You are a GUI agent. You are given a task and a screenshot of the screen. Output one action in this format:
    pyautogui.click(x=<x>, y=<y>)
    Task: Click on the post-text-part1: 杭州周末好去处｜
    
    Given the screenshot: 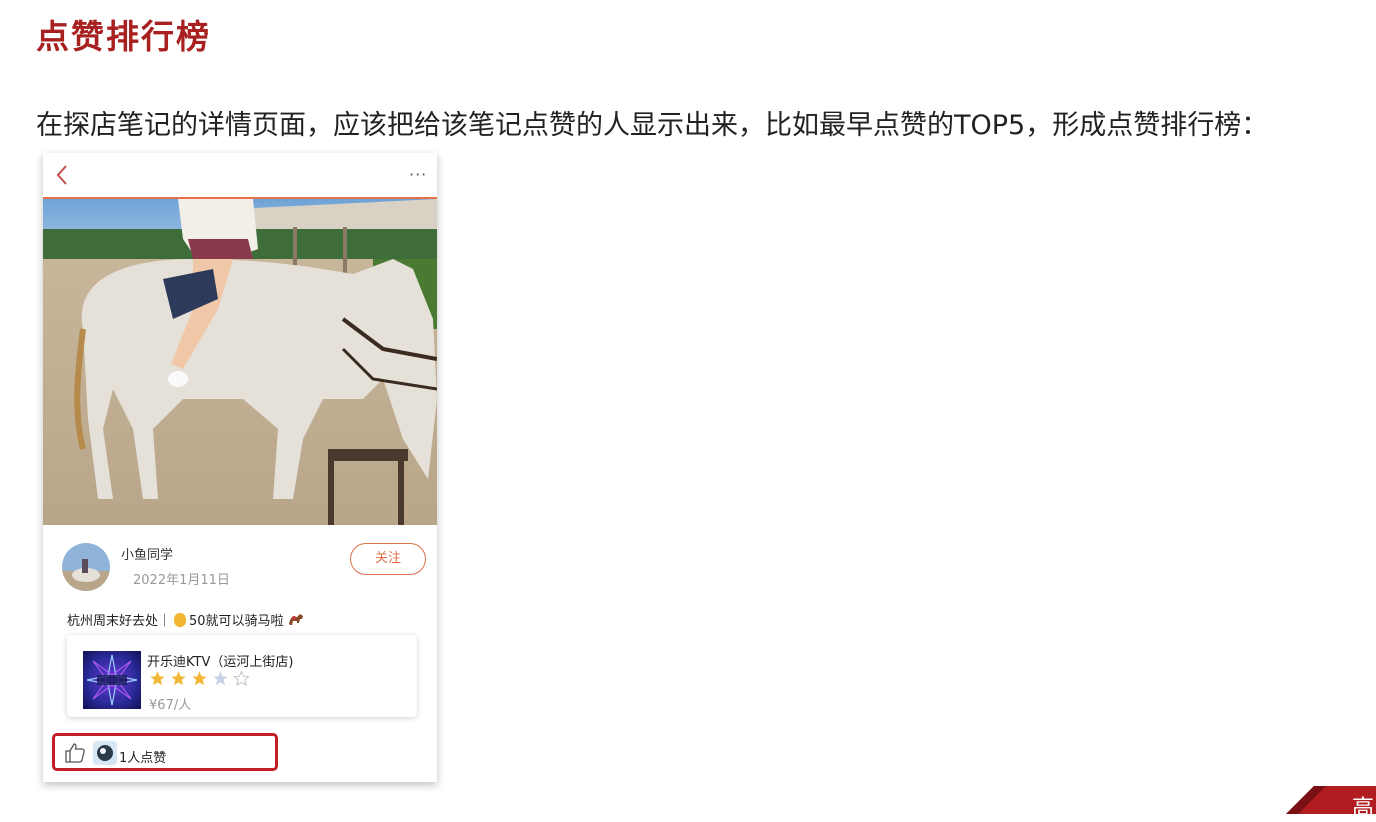 What is the action you would take?
    pyautogui.click(x=119, y=621)
    